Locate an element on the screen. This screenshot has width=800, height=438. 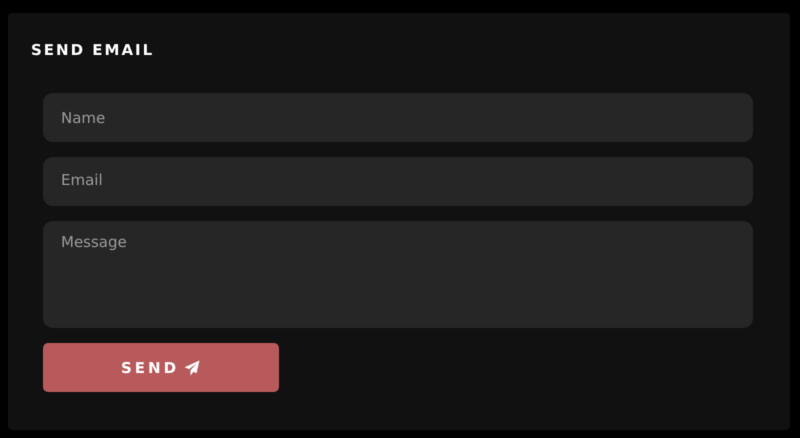
input-field: Email is located at coordinates (398, 181).